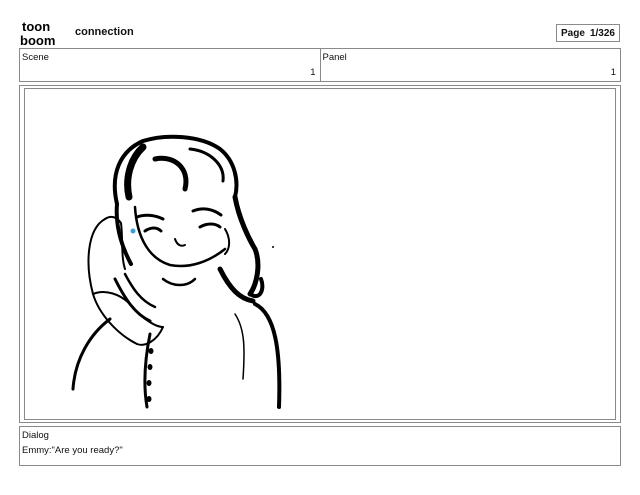 Image resolution: width=640 pixels, height=495 pixels. Describe the element at coordinates (313, 72) in the screenshot. I see `scene-value: 1` at that location.